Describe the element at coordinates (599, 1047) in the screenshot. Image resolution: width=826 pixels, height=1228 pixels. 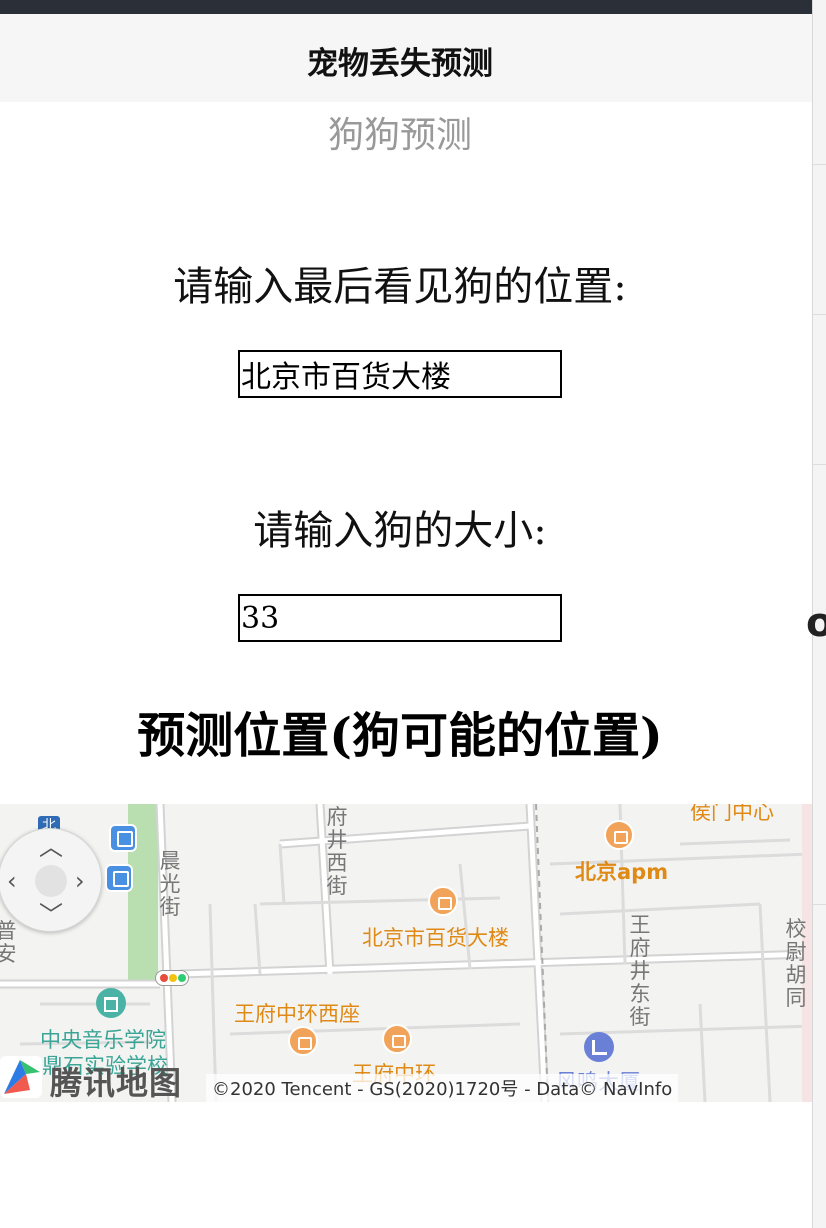
I see `office-building-icon` at that location.